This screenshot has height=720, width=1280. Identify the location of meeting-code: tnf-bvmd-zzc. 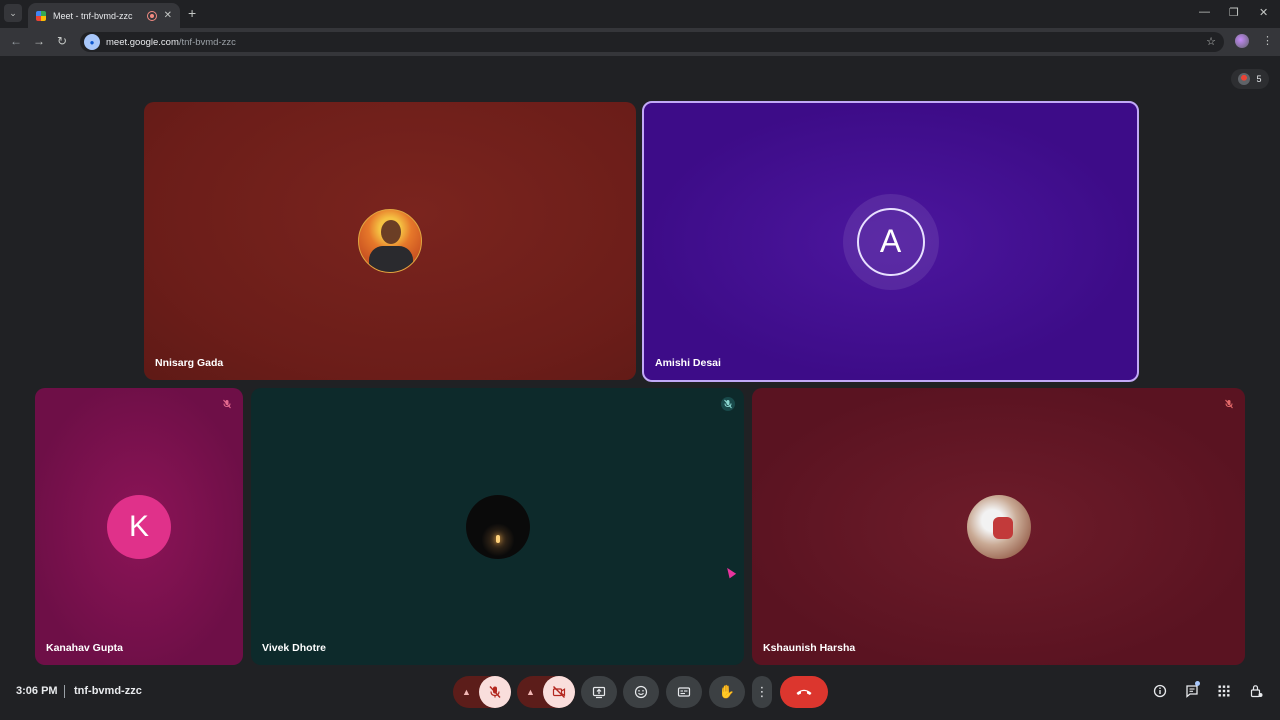
(108, 691).